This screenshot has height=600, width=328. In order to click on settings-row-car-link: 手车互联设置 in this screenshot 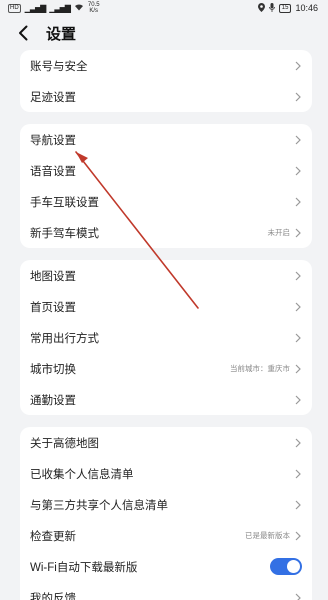, I will do `click(166, 201)`.